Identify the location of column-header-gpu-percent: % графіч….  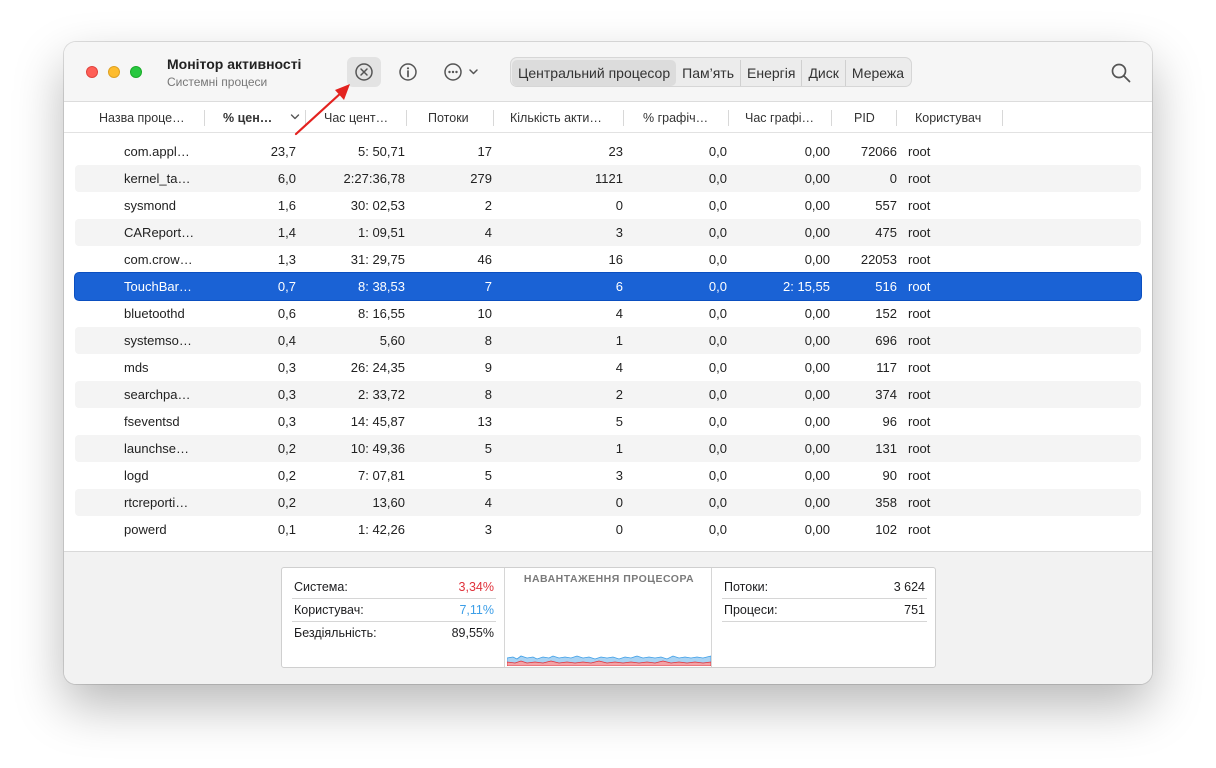
(676, 118).